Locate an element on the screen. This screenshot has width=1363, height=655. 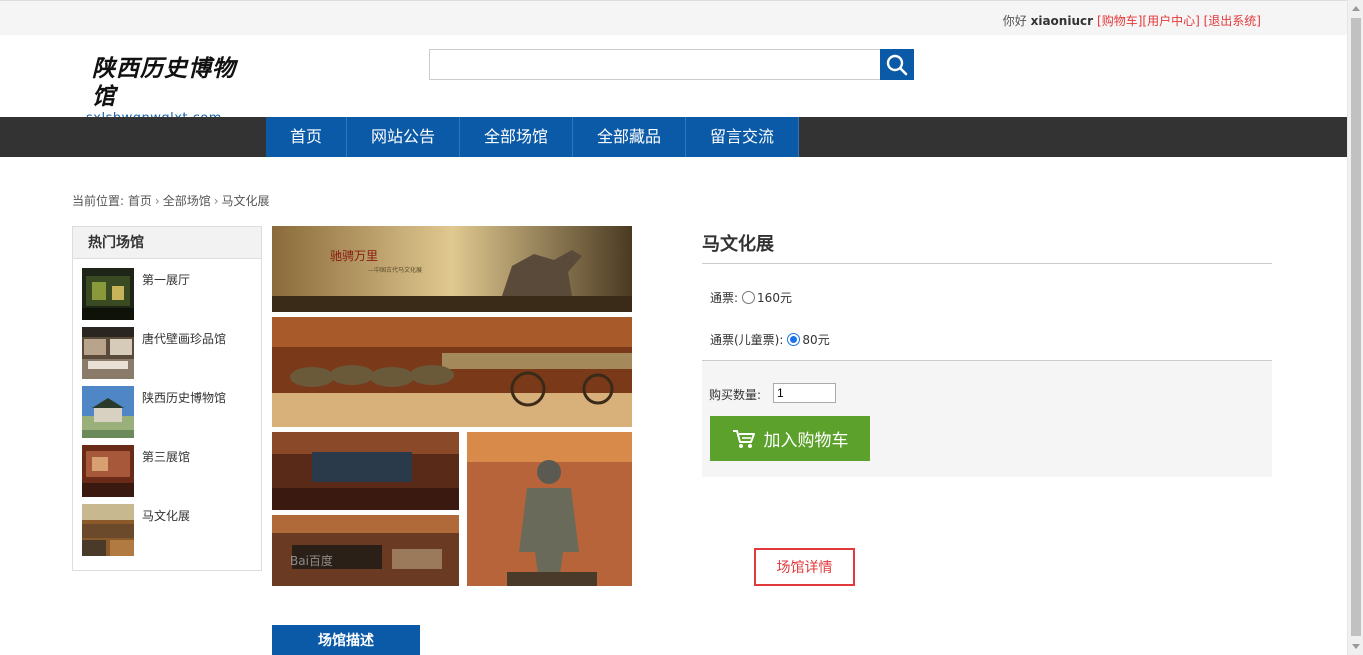
scroll-up-icon is located at coordinates (1356, 8).